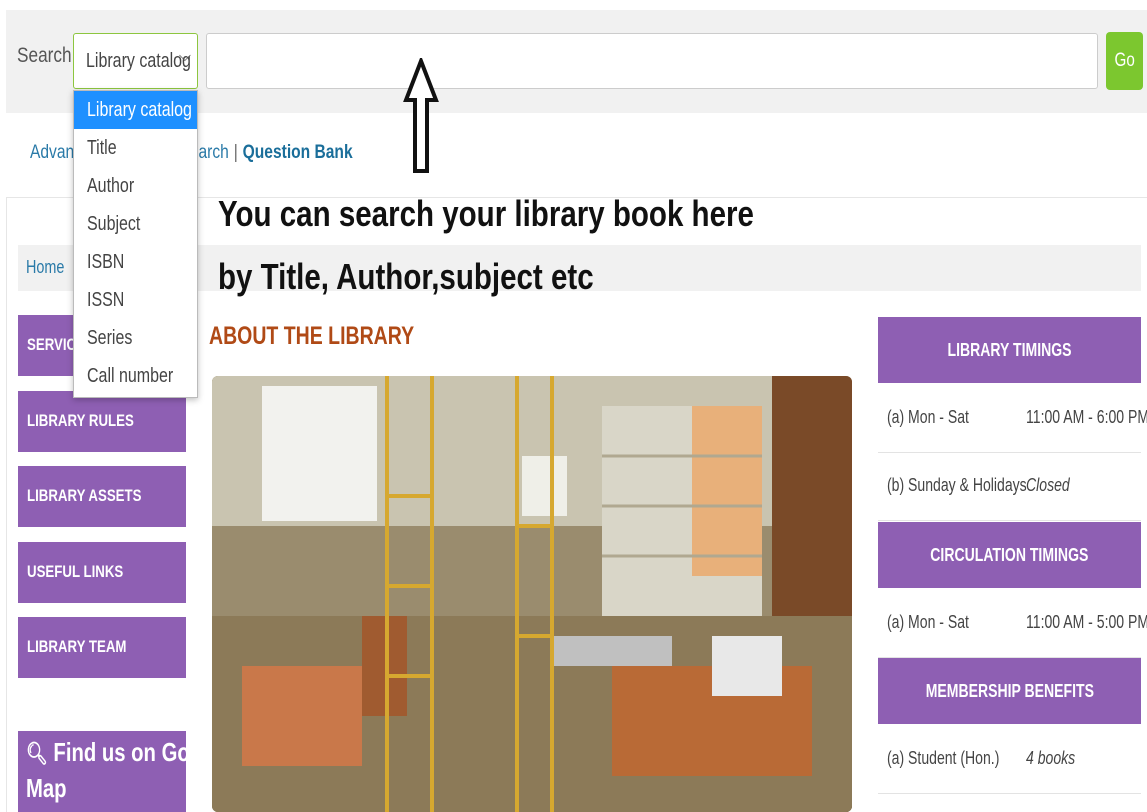 The width and height of the screenshot is (1147, 812). What do you see at coordinates (1012, 624) in the screenshot?
I see `circulation-row: (a) Mon - Sat 11:00 AM - 5:00 PM` at bounding box center [1012, 624].